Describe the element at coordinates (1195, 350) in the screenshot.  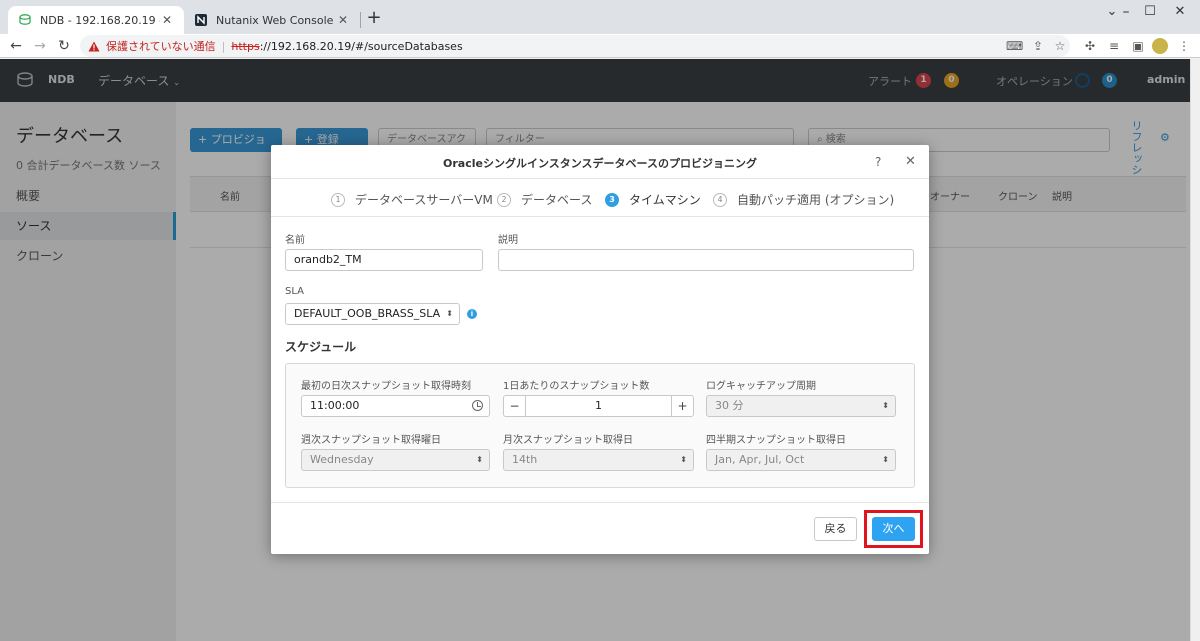
I see `page-scrollbar` at that location.